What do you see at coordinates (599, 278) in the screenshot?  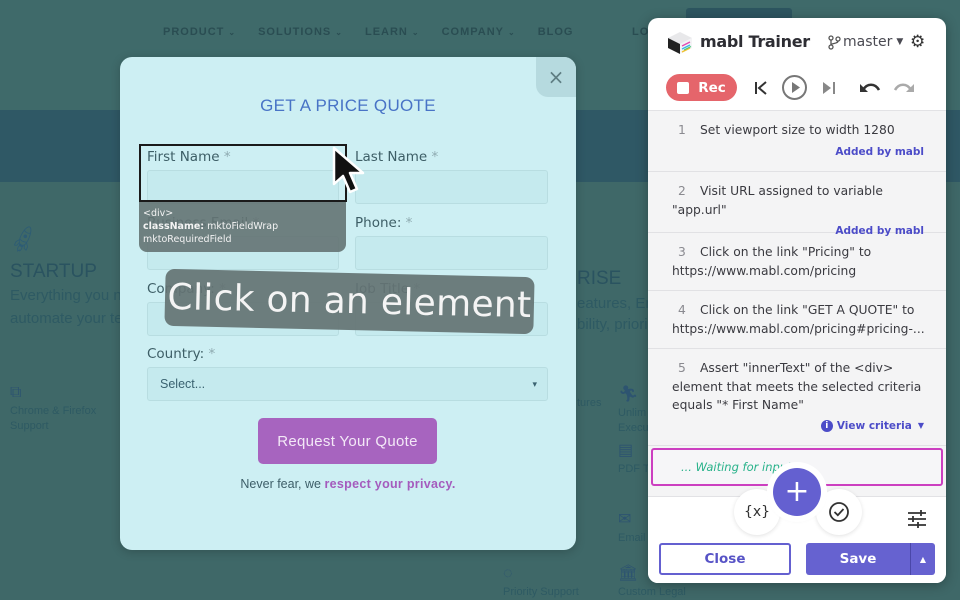 I see `plan-enterprise-title: RISE` at bounding box center [599, 278].